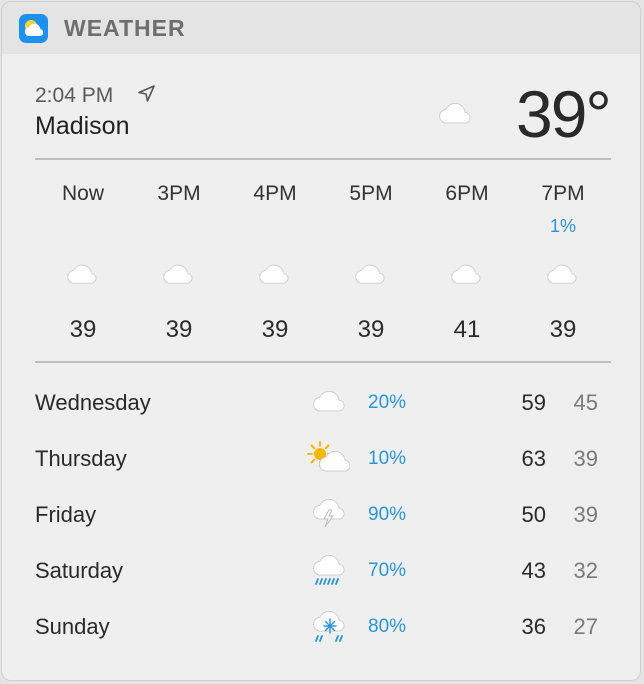 The height and width of the screenshot is (684, 644). What do you see at coordinates (371, 193) in the screenshot?
I see `hour-label: 5PM` at bounding box center [371, 193].